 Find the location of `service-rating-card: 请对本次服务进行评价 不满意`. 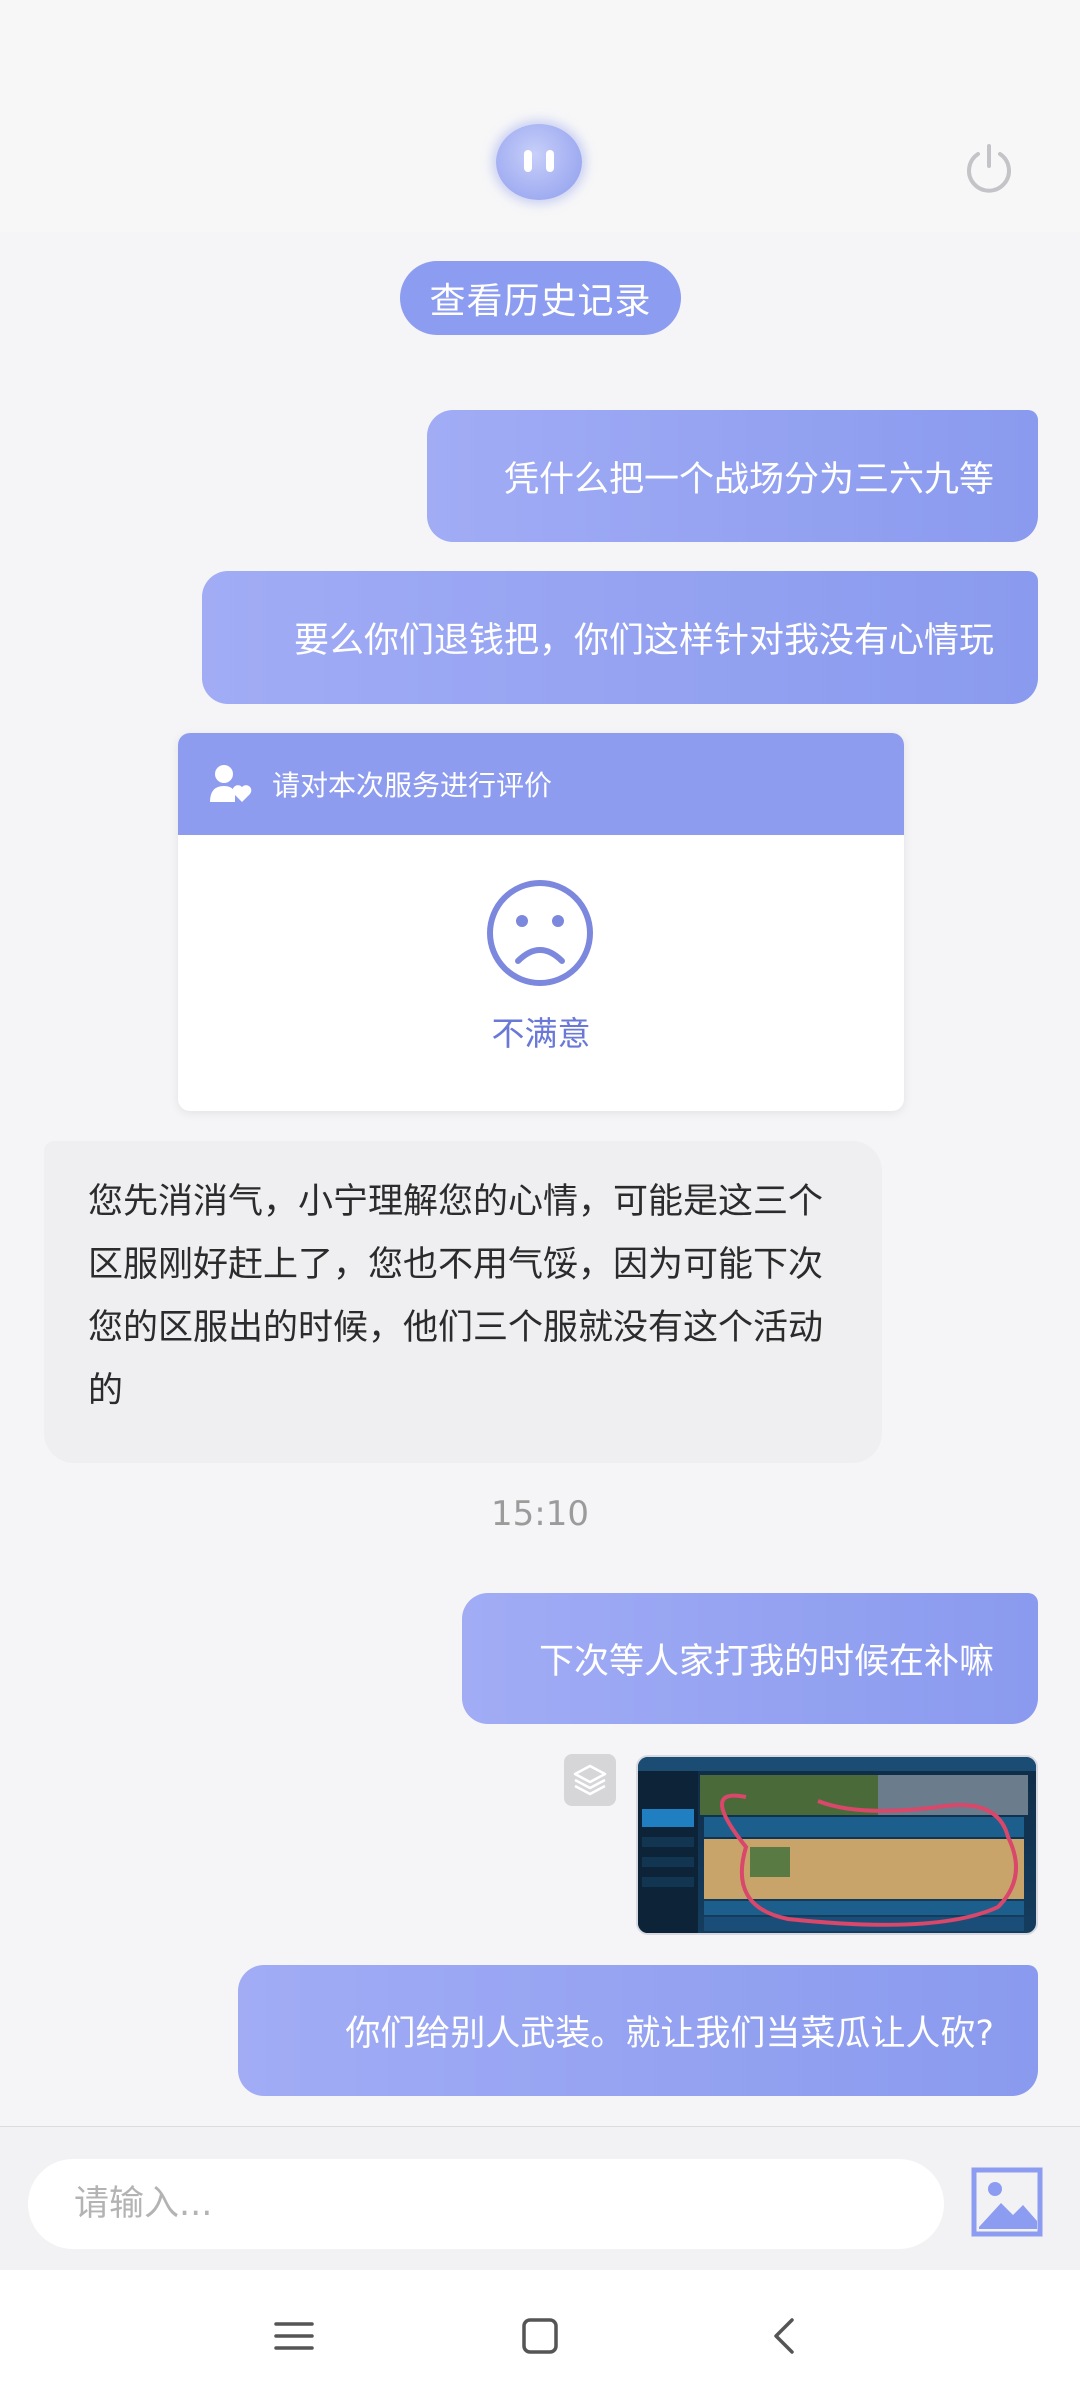

service-rating-card: 请对本次服务进行评价 不满意 is located at coordinates (541, 922).